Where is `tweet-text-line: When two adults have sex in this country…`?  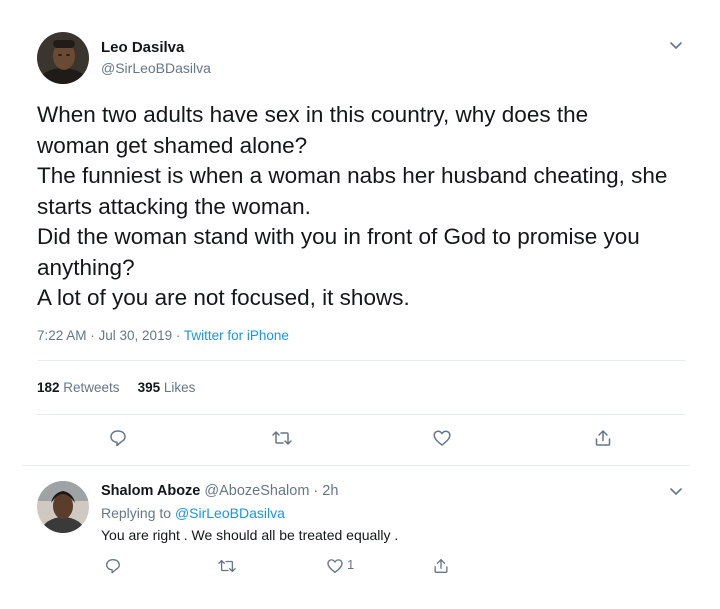 tweet-text-line: When two adults have sex in this country… is located at coordinates (313, 114).